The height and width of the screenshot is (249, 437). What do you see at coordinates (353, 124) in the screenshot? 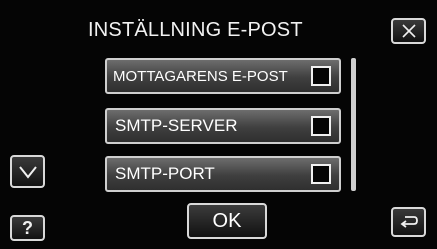
I see `scrollbar` at bounding box center [353, 124].